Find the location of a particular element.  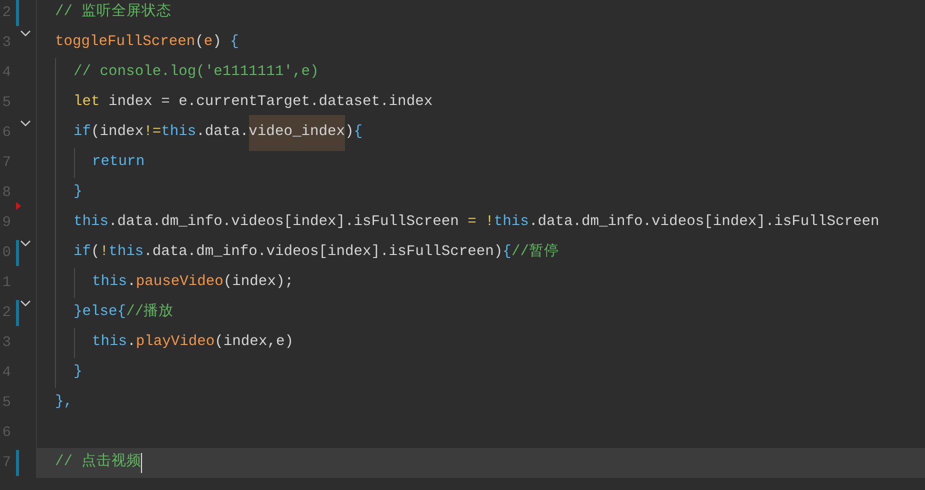

code-token: toggleFullScreen is located at coordinates (125, 42).